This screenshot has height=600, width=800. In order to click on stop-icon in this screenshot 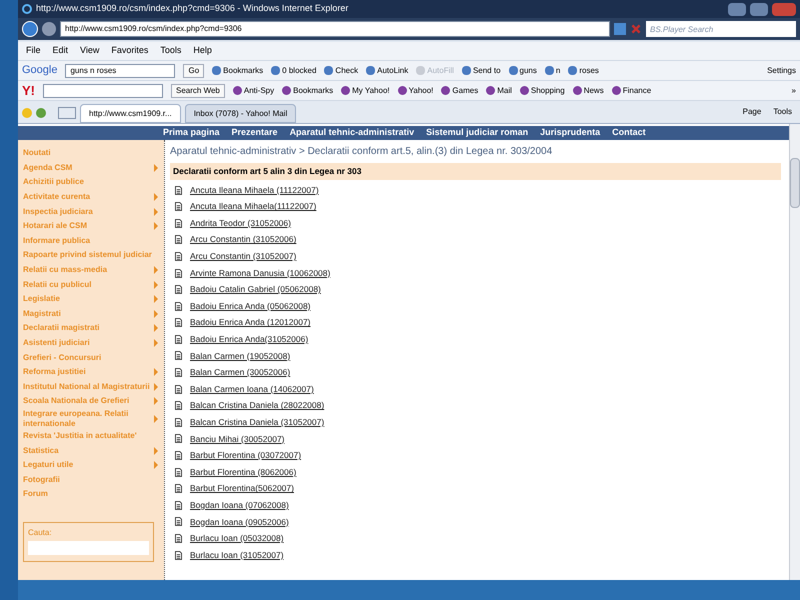, I will do `click(636, 29)`.